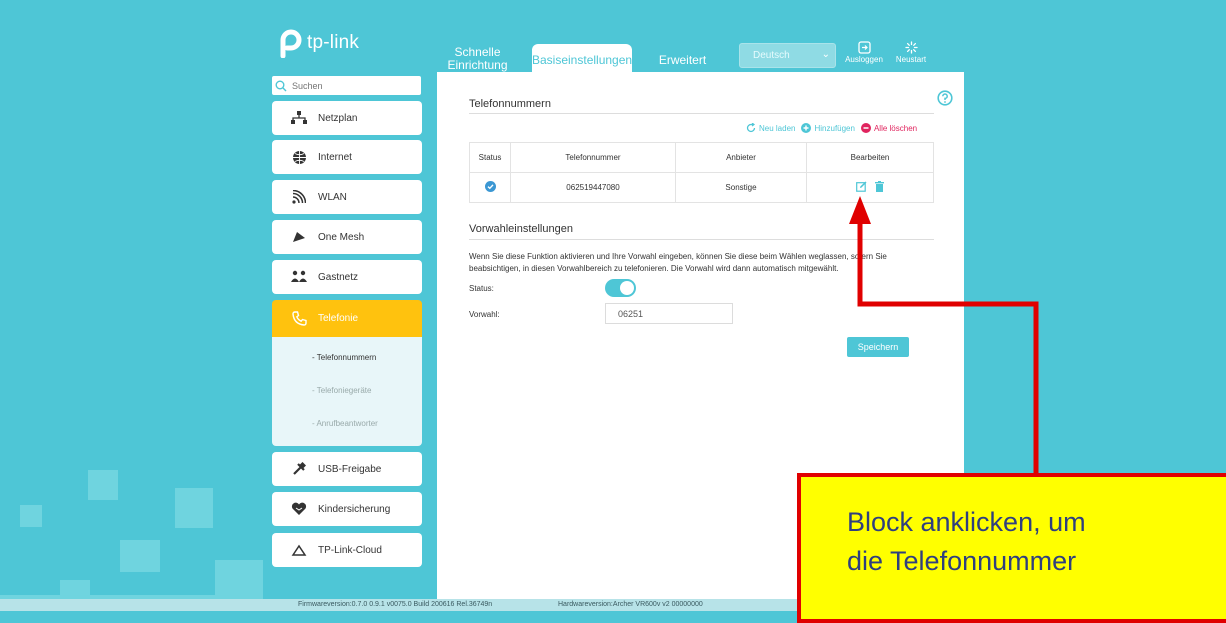  What do you see at coordinates (669, 313) in the screenshot?
I see `prefix-input` at bounding box center [669, 313].